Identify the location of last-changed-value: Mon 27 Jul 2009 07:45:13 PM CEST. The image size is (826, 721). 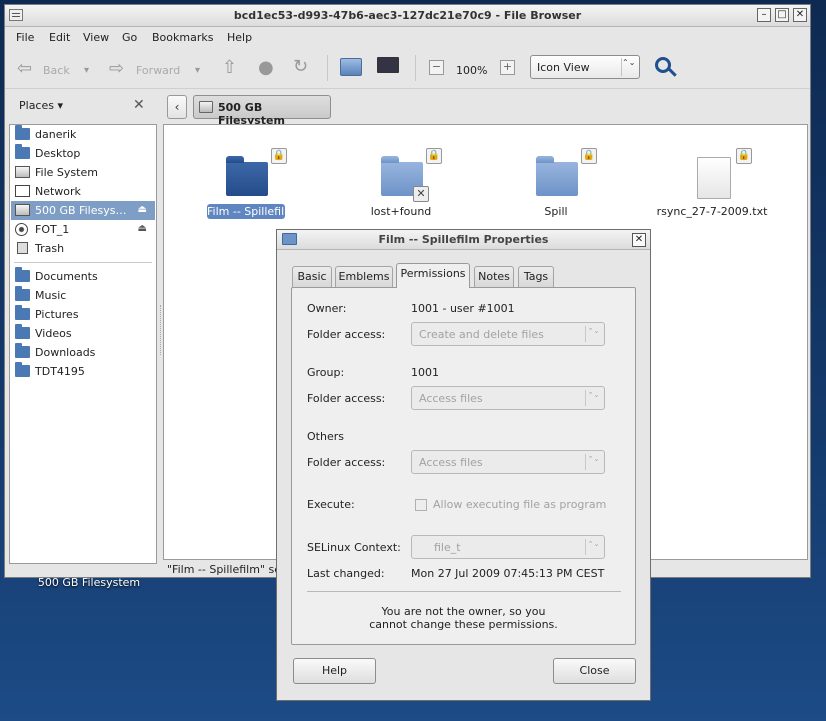
(508, 573).